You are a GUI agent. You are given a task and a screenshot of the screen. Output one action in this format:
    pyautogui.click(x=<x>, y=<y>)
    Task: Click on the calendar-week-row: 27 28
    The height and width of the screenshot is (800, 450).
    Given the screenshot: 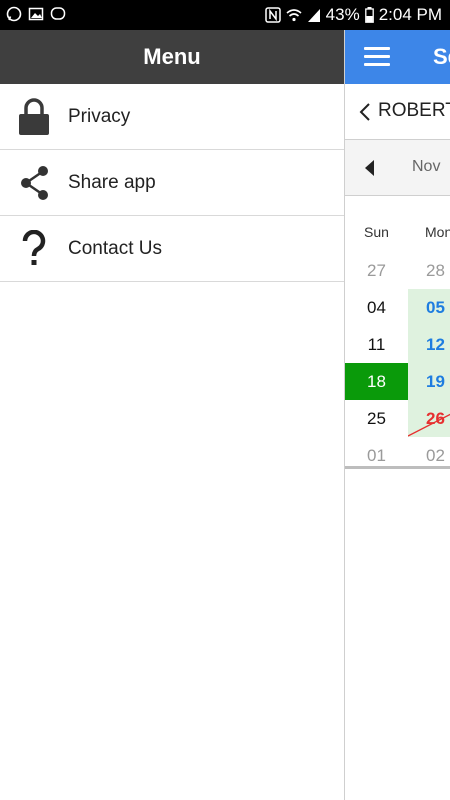 What is the action you would take?
    pyautogui.click(x=397, y=270)
    